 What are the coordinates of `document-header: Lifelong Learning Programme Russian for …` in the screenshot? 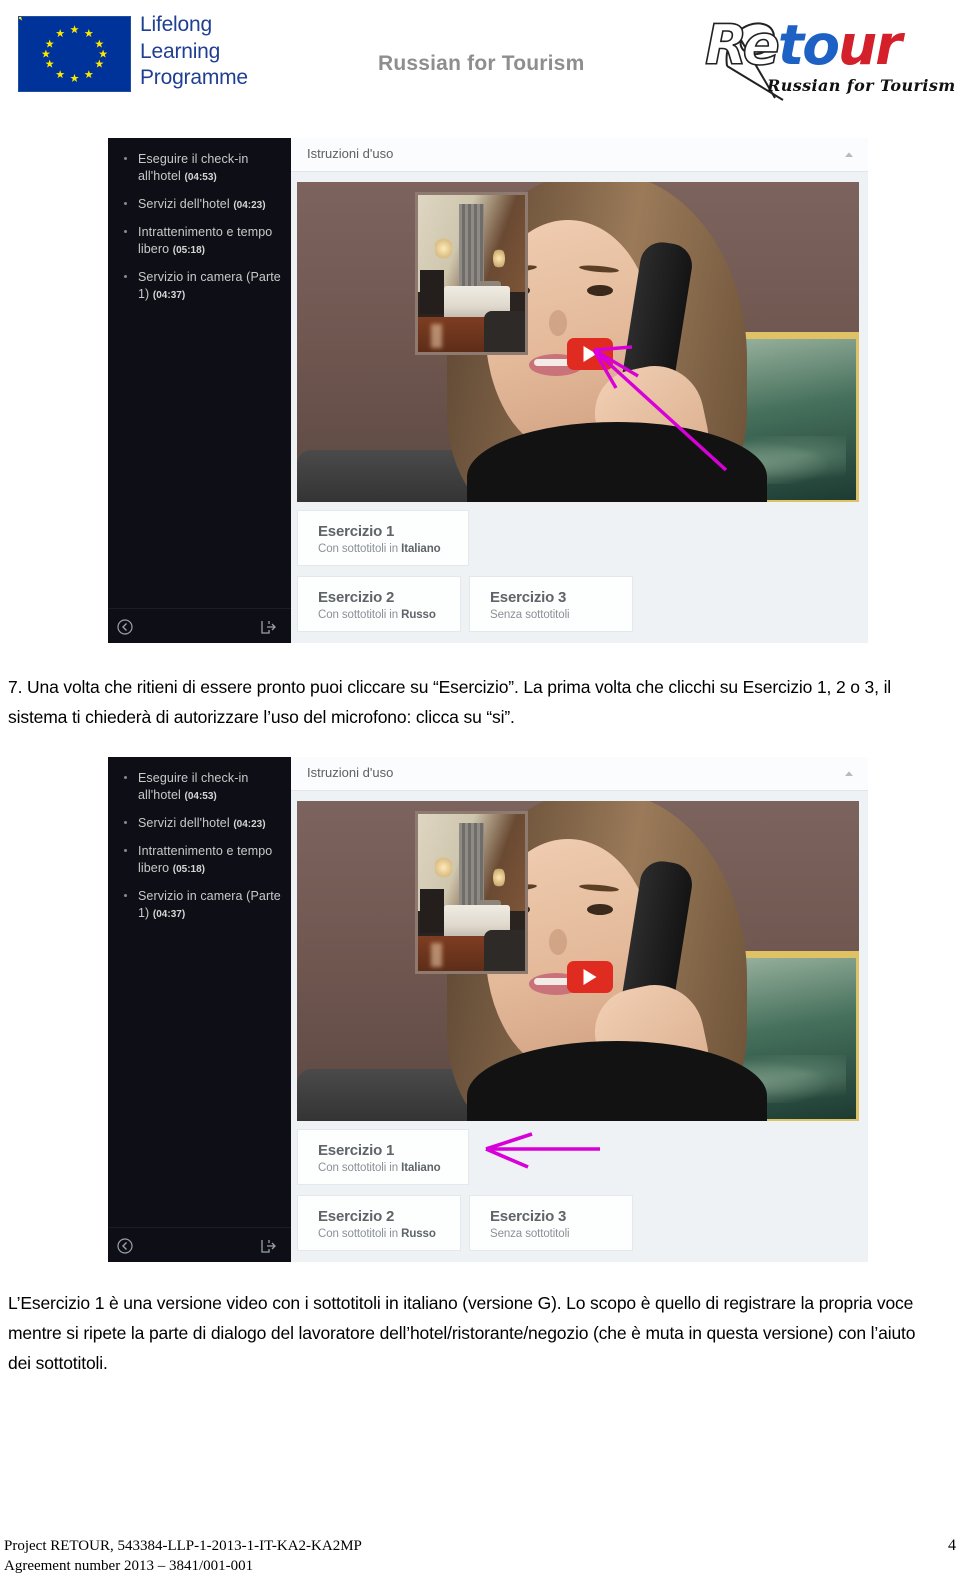 It's located at (480, 59).